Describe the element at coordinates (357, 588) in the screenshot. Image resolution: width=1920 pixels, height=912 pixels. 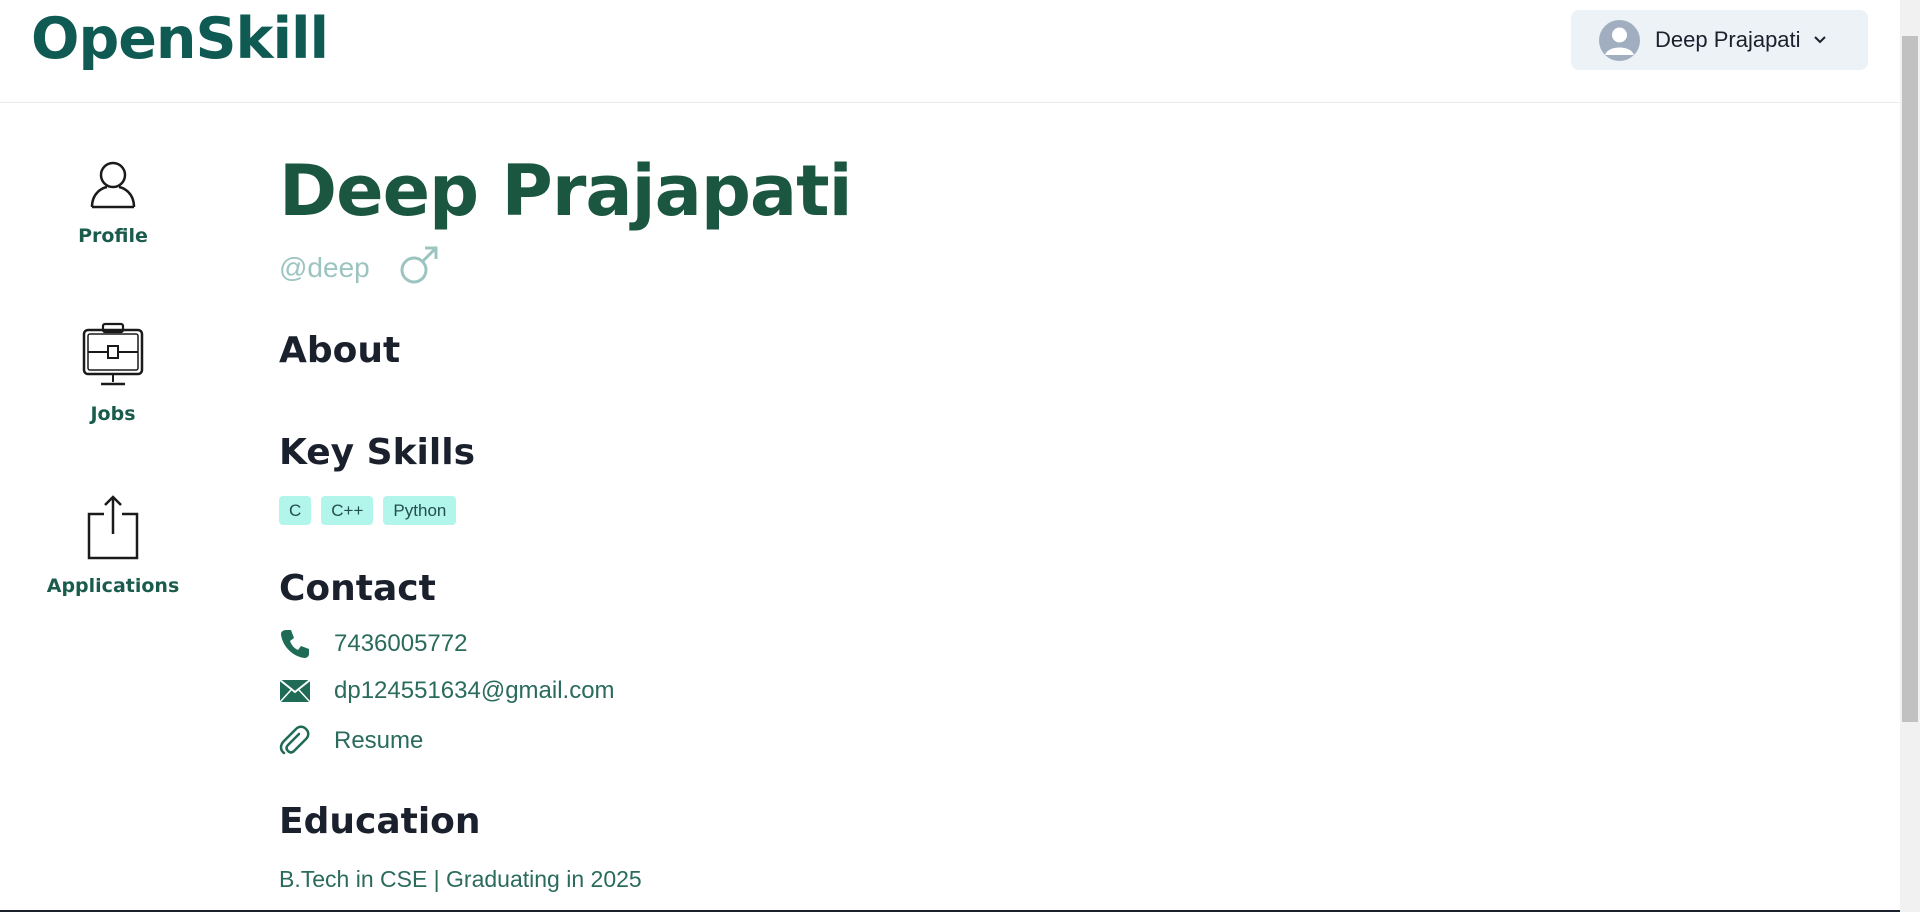
I see `contact-heading: Contact` at that location.